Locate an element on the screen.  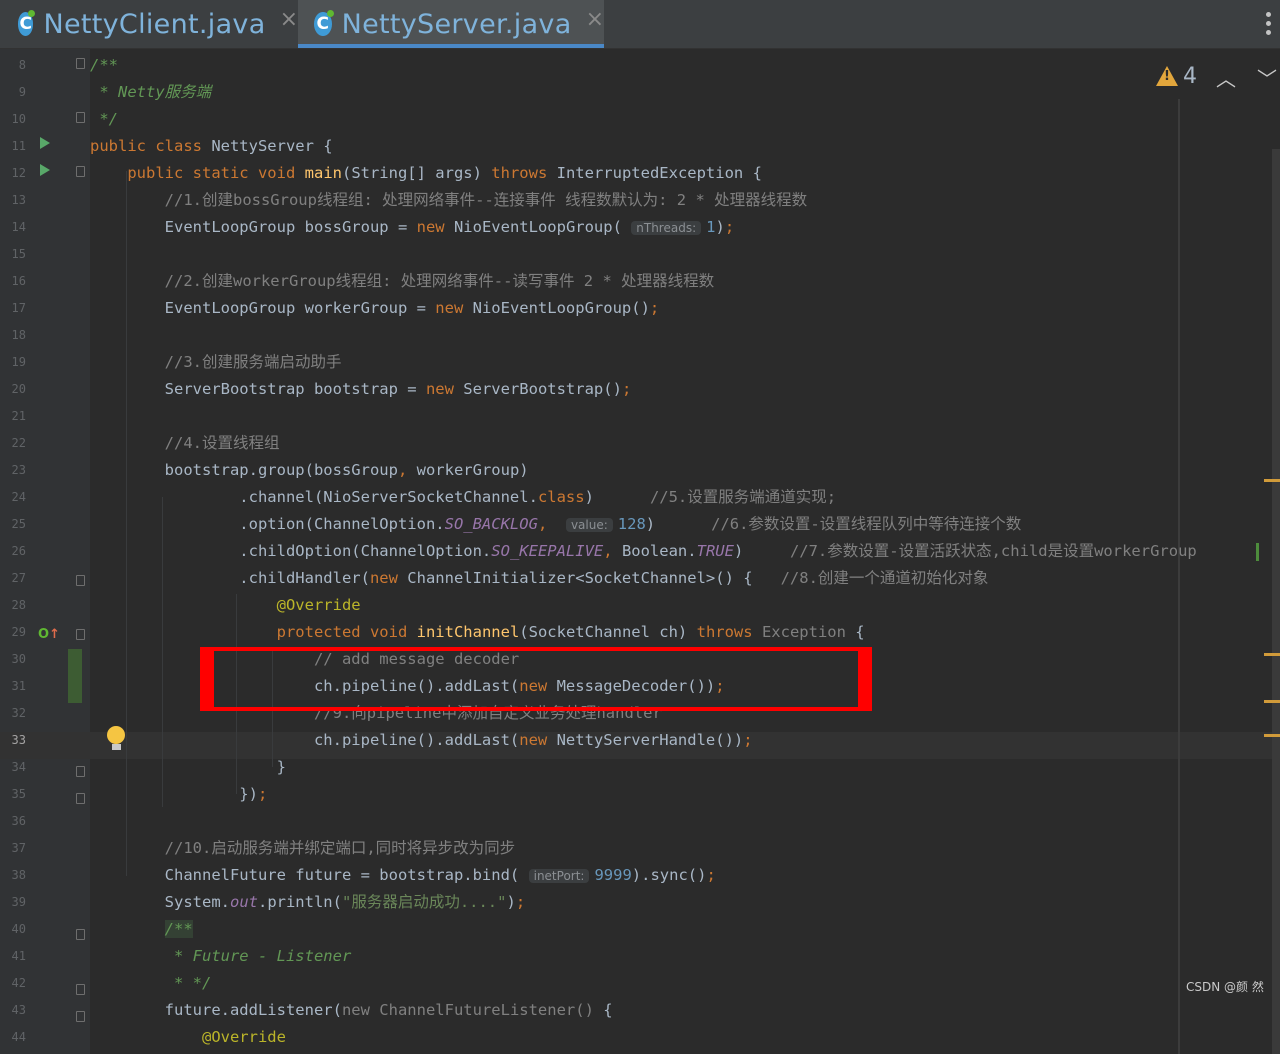
code-line: 37 //10.启动服务端并绑定端口,同时将异步改为同步 is located at coordinates (640, 848).